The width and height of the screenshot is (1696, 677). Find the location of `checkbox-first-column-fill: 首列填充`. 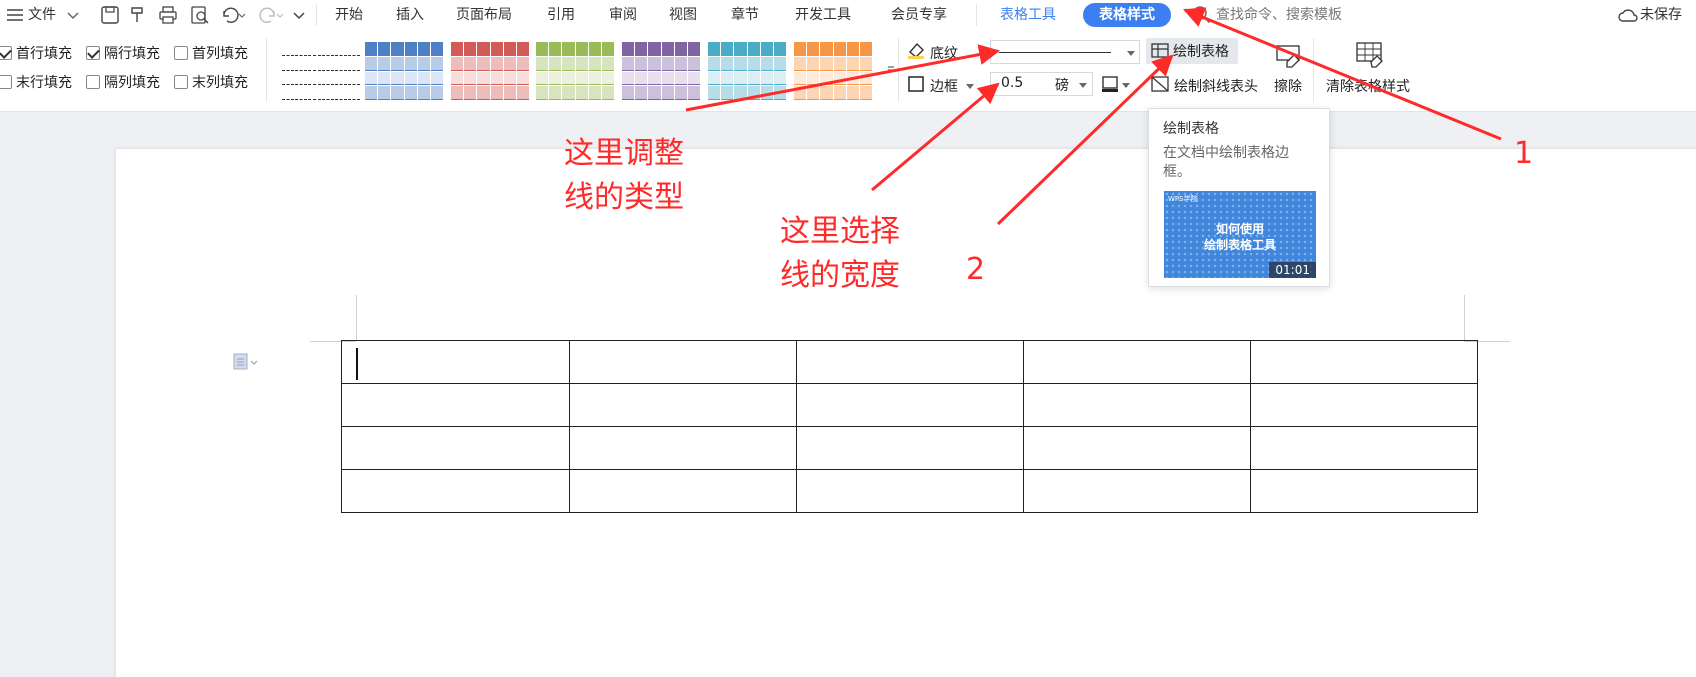

checkbox-first-column-fill: 首列填充 is located at coordinates (211, 53).